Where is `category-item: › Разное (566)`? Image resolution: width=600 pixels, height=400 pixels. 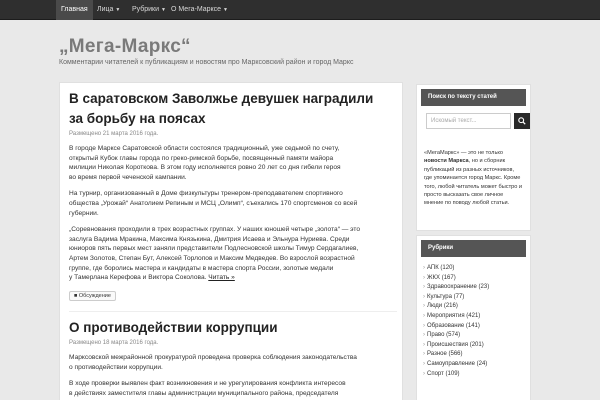
category-item: › Разное (566) is located at coordinates (473, 355).